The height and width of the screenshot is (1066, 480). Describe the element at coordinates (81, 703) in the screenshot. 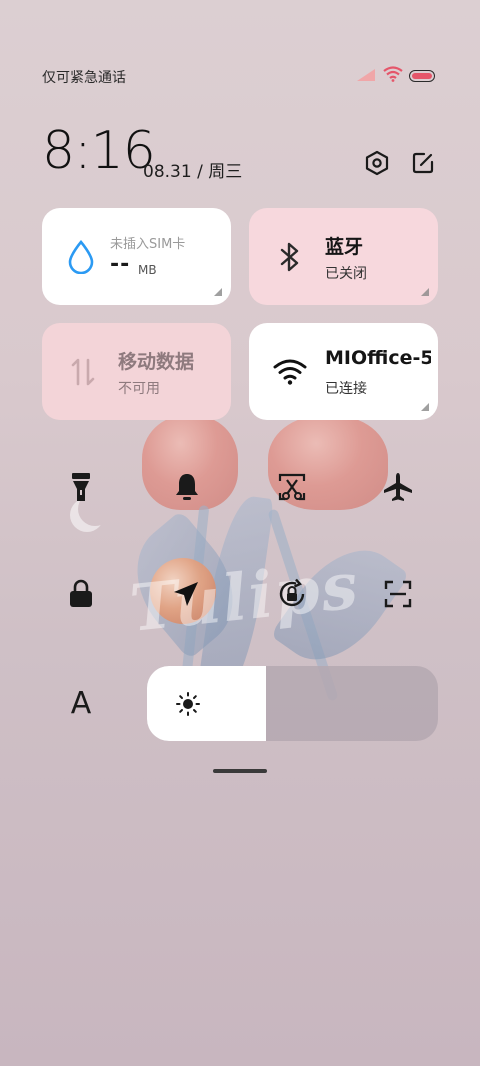

I see `font-size-toggle: A` at that location.